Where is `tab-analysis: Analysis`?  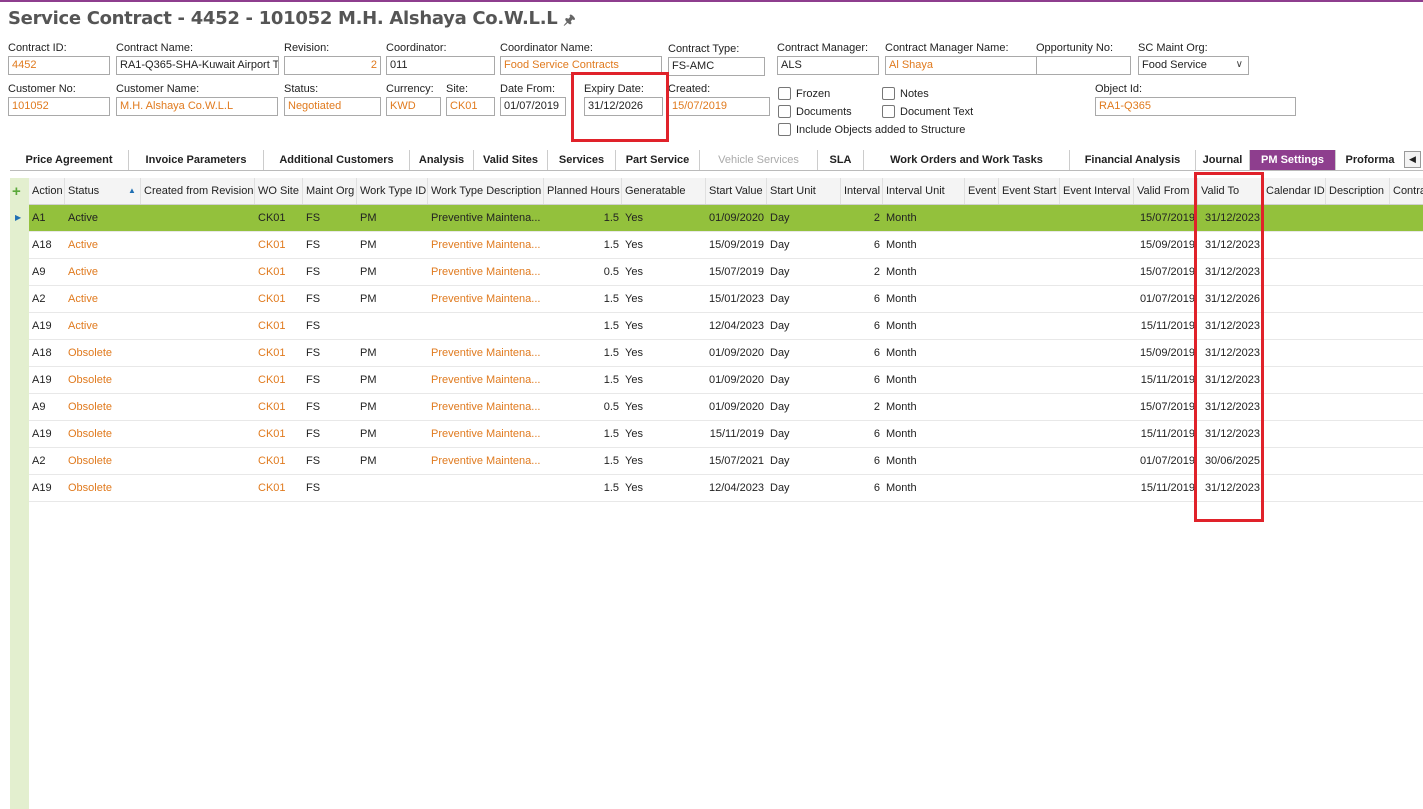 tab-analysis: Analysis is located at coordinates (442, 160).